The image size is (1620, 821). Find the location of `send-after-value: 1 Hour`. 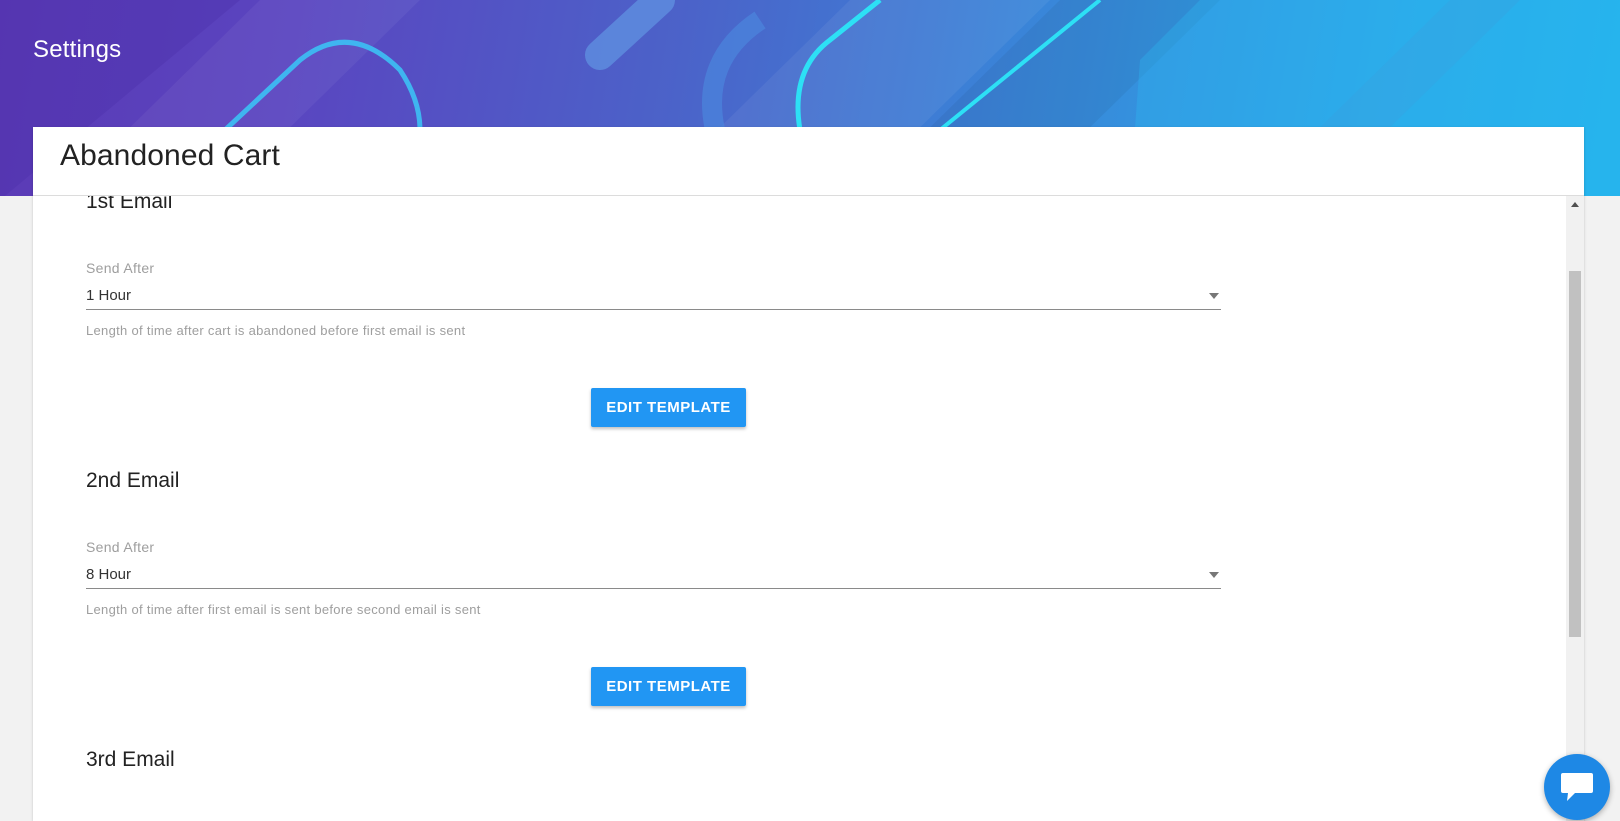

send-after-value: 1 Hour is located at coordinates (109, 295).